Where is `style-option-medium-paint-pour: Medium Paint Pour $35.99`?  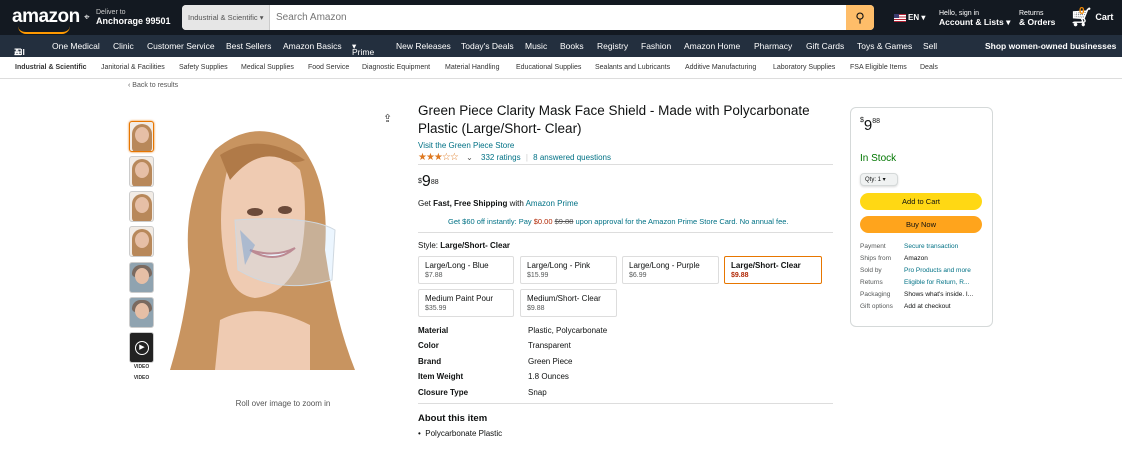 style-option-medium-paint-pour: Medium Paint Pour $35.99 is located at coordinates (466, 303).